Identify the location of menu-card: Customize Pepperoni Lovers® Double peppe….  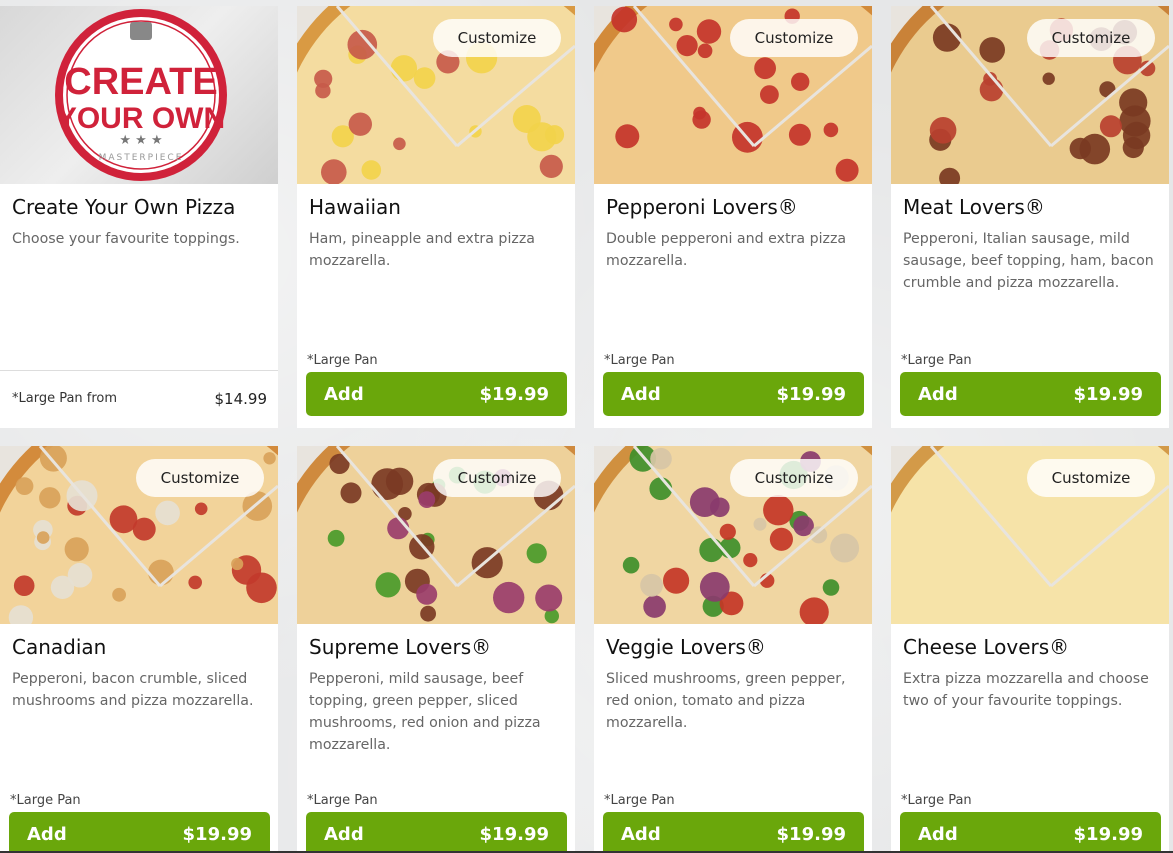
(733, 217).